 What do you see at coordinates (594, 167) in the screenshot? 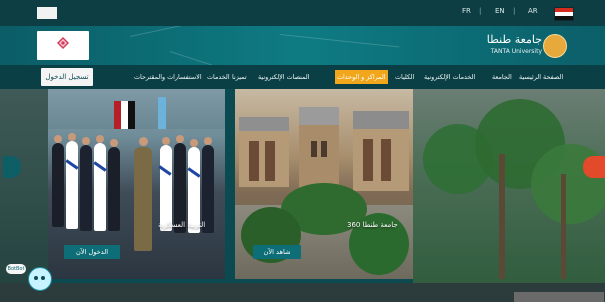
I see `carousel-next-icon` at bounding box center [594, 167].